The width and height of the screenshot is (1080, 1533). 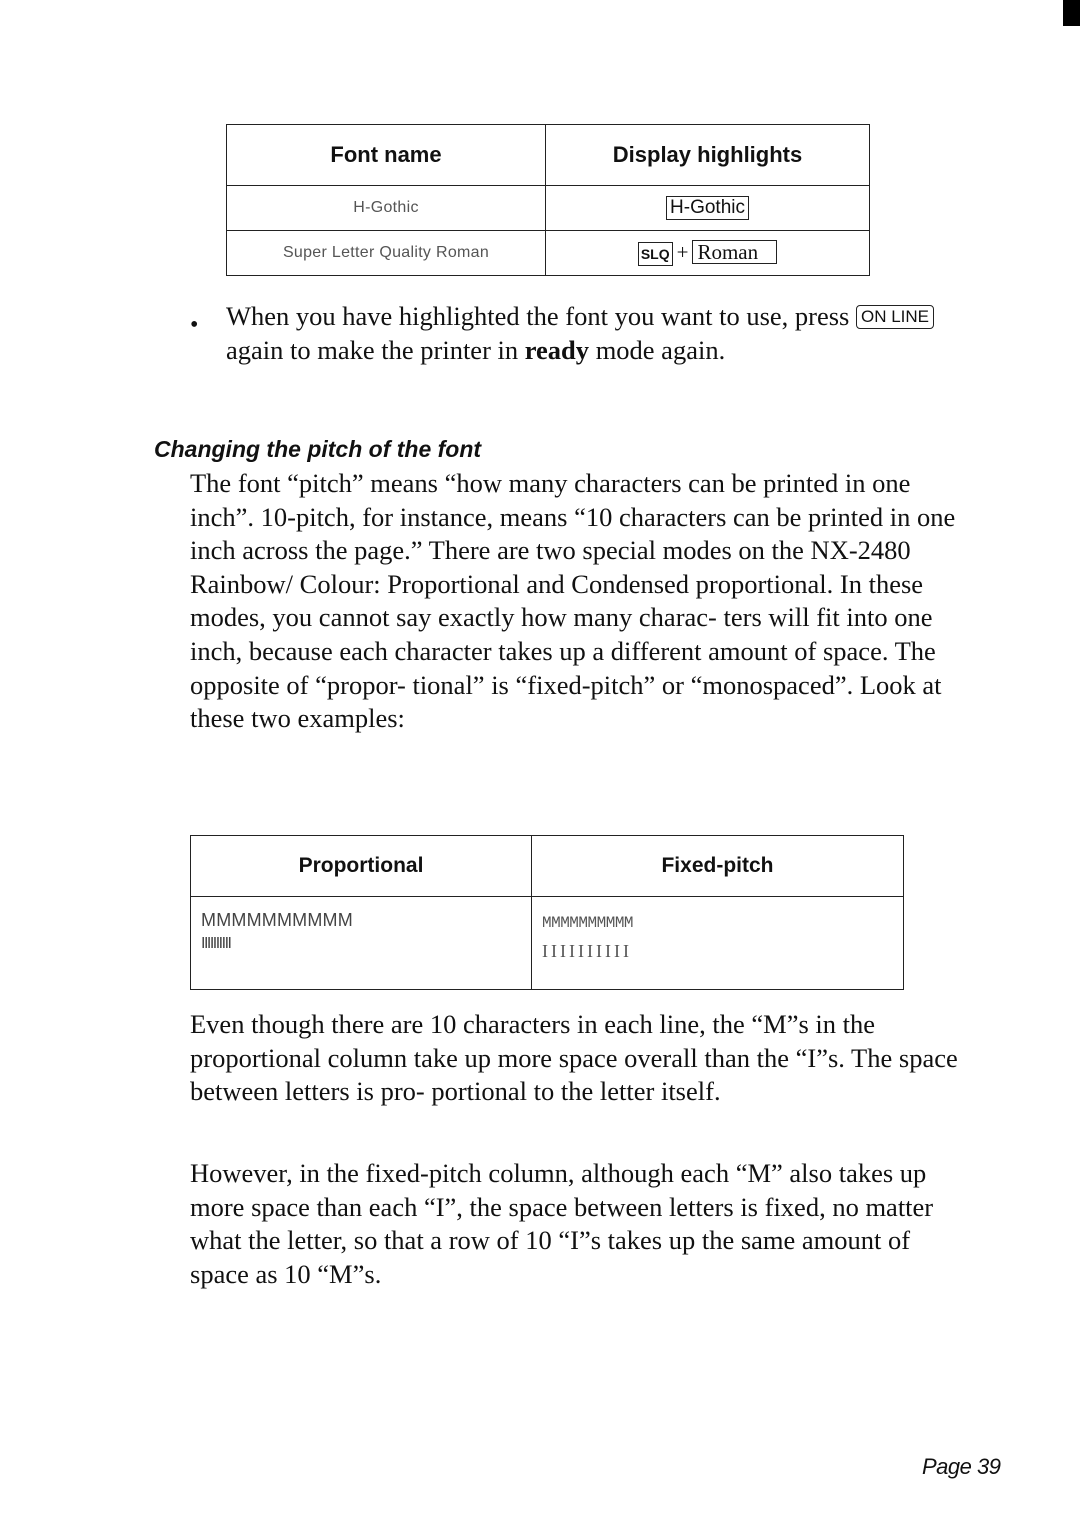 I want to click on display-key-hgothic: H-Gothic, so click(x=707, y=208).